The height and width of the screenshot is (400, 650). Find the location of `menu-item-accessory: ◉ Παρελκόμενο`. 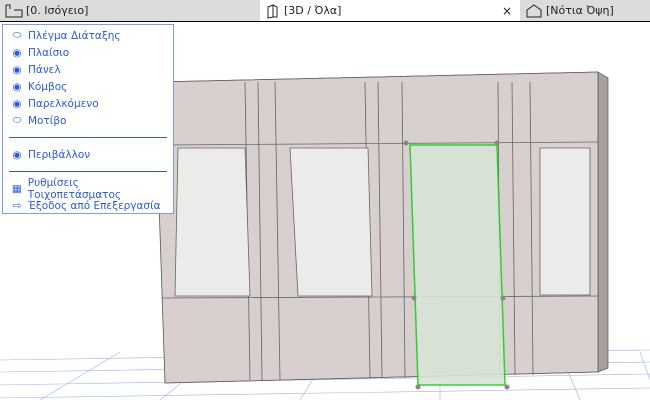

menu-item-accessory: ◉ Παρελκόμενο is located at coordinates (88, 103).